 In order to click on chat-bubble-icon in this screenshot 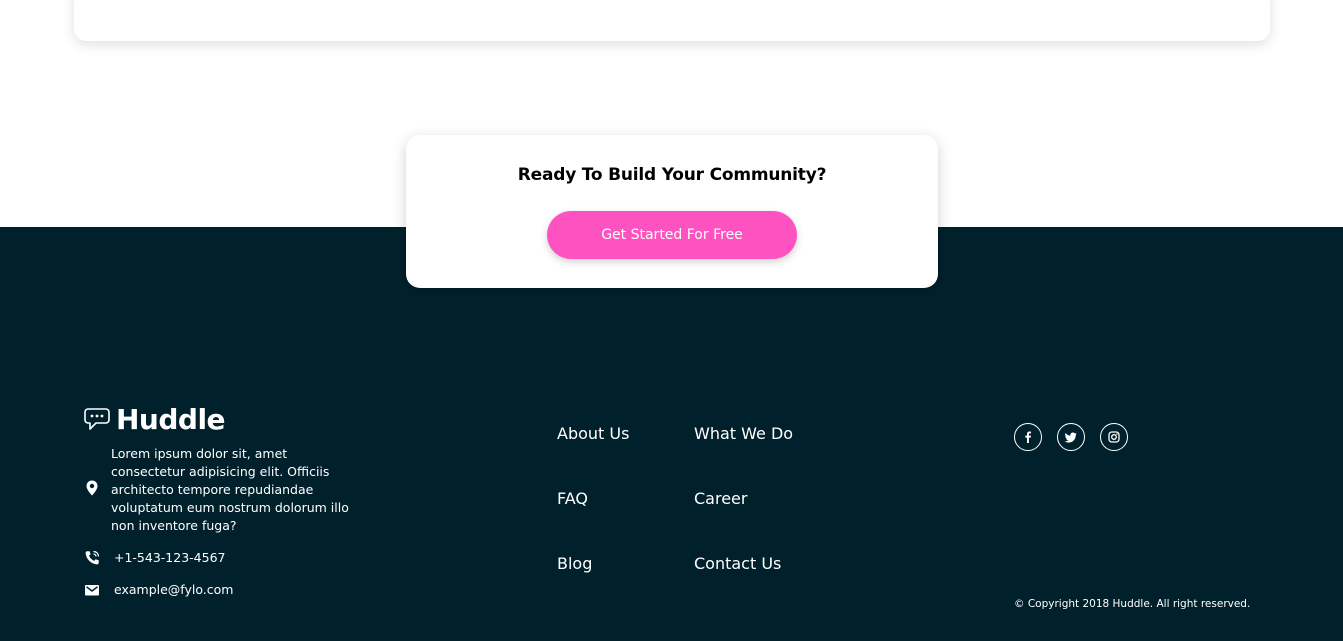, I will do `click(97, 419)`.